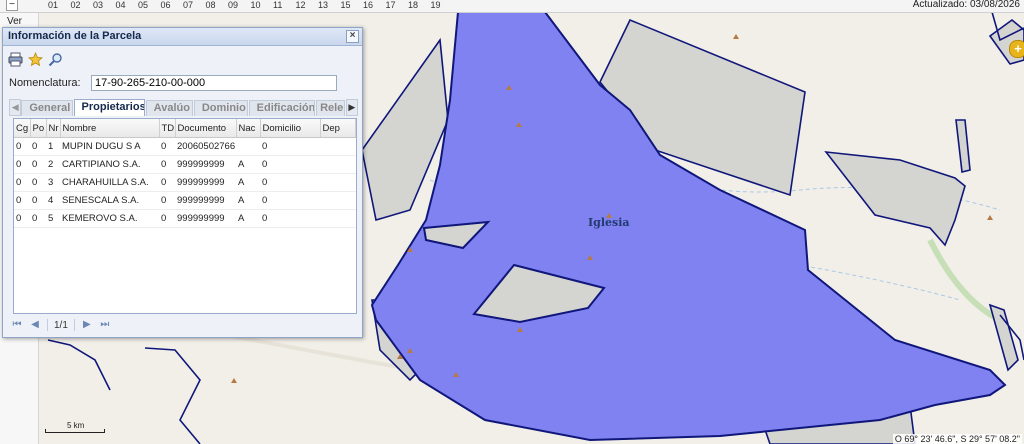 Image resolution: width=1024 pixels, height=444 pixels. Describe the element at coordinates (75, 36) in the screenshot. I see `window-title: Información de la Parcela` at that location.